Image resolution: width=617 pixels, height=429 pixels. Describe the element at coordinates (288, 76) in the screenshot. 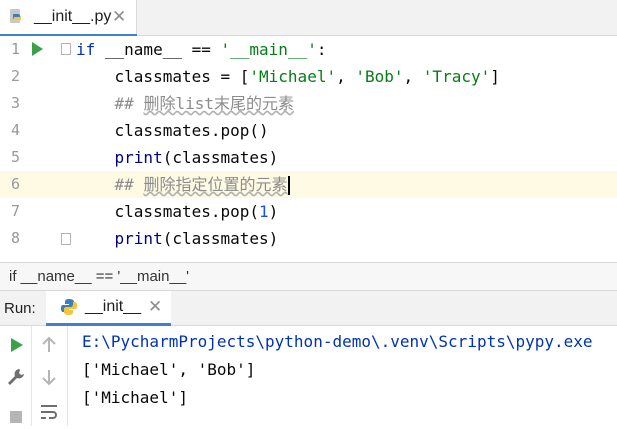

I see `code-text: classmates = ['Michael', 'Bob', 'Tracy']` at that location.